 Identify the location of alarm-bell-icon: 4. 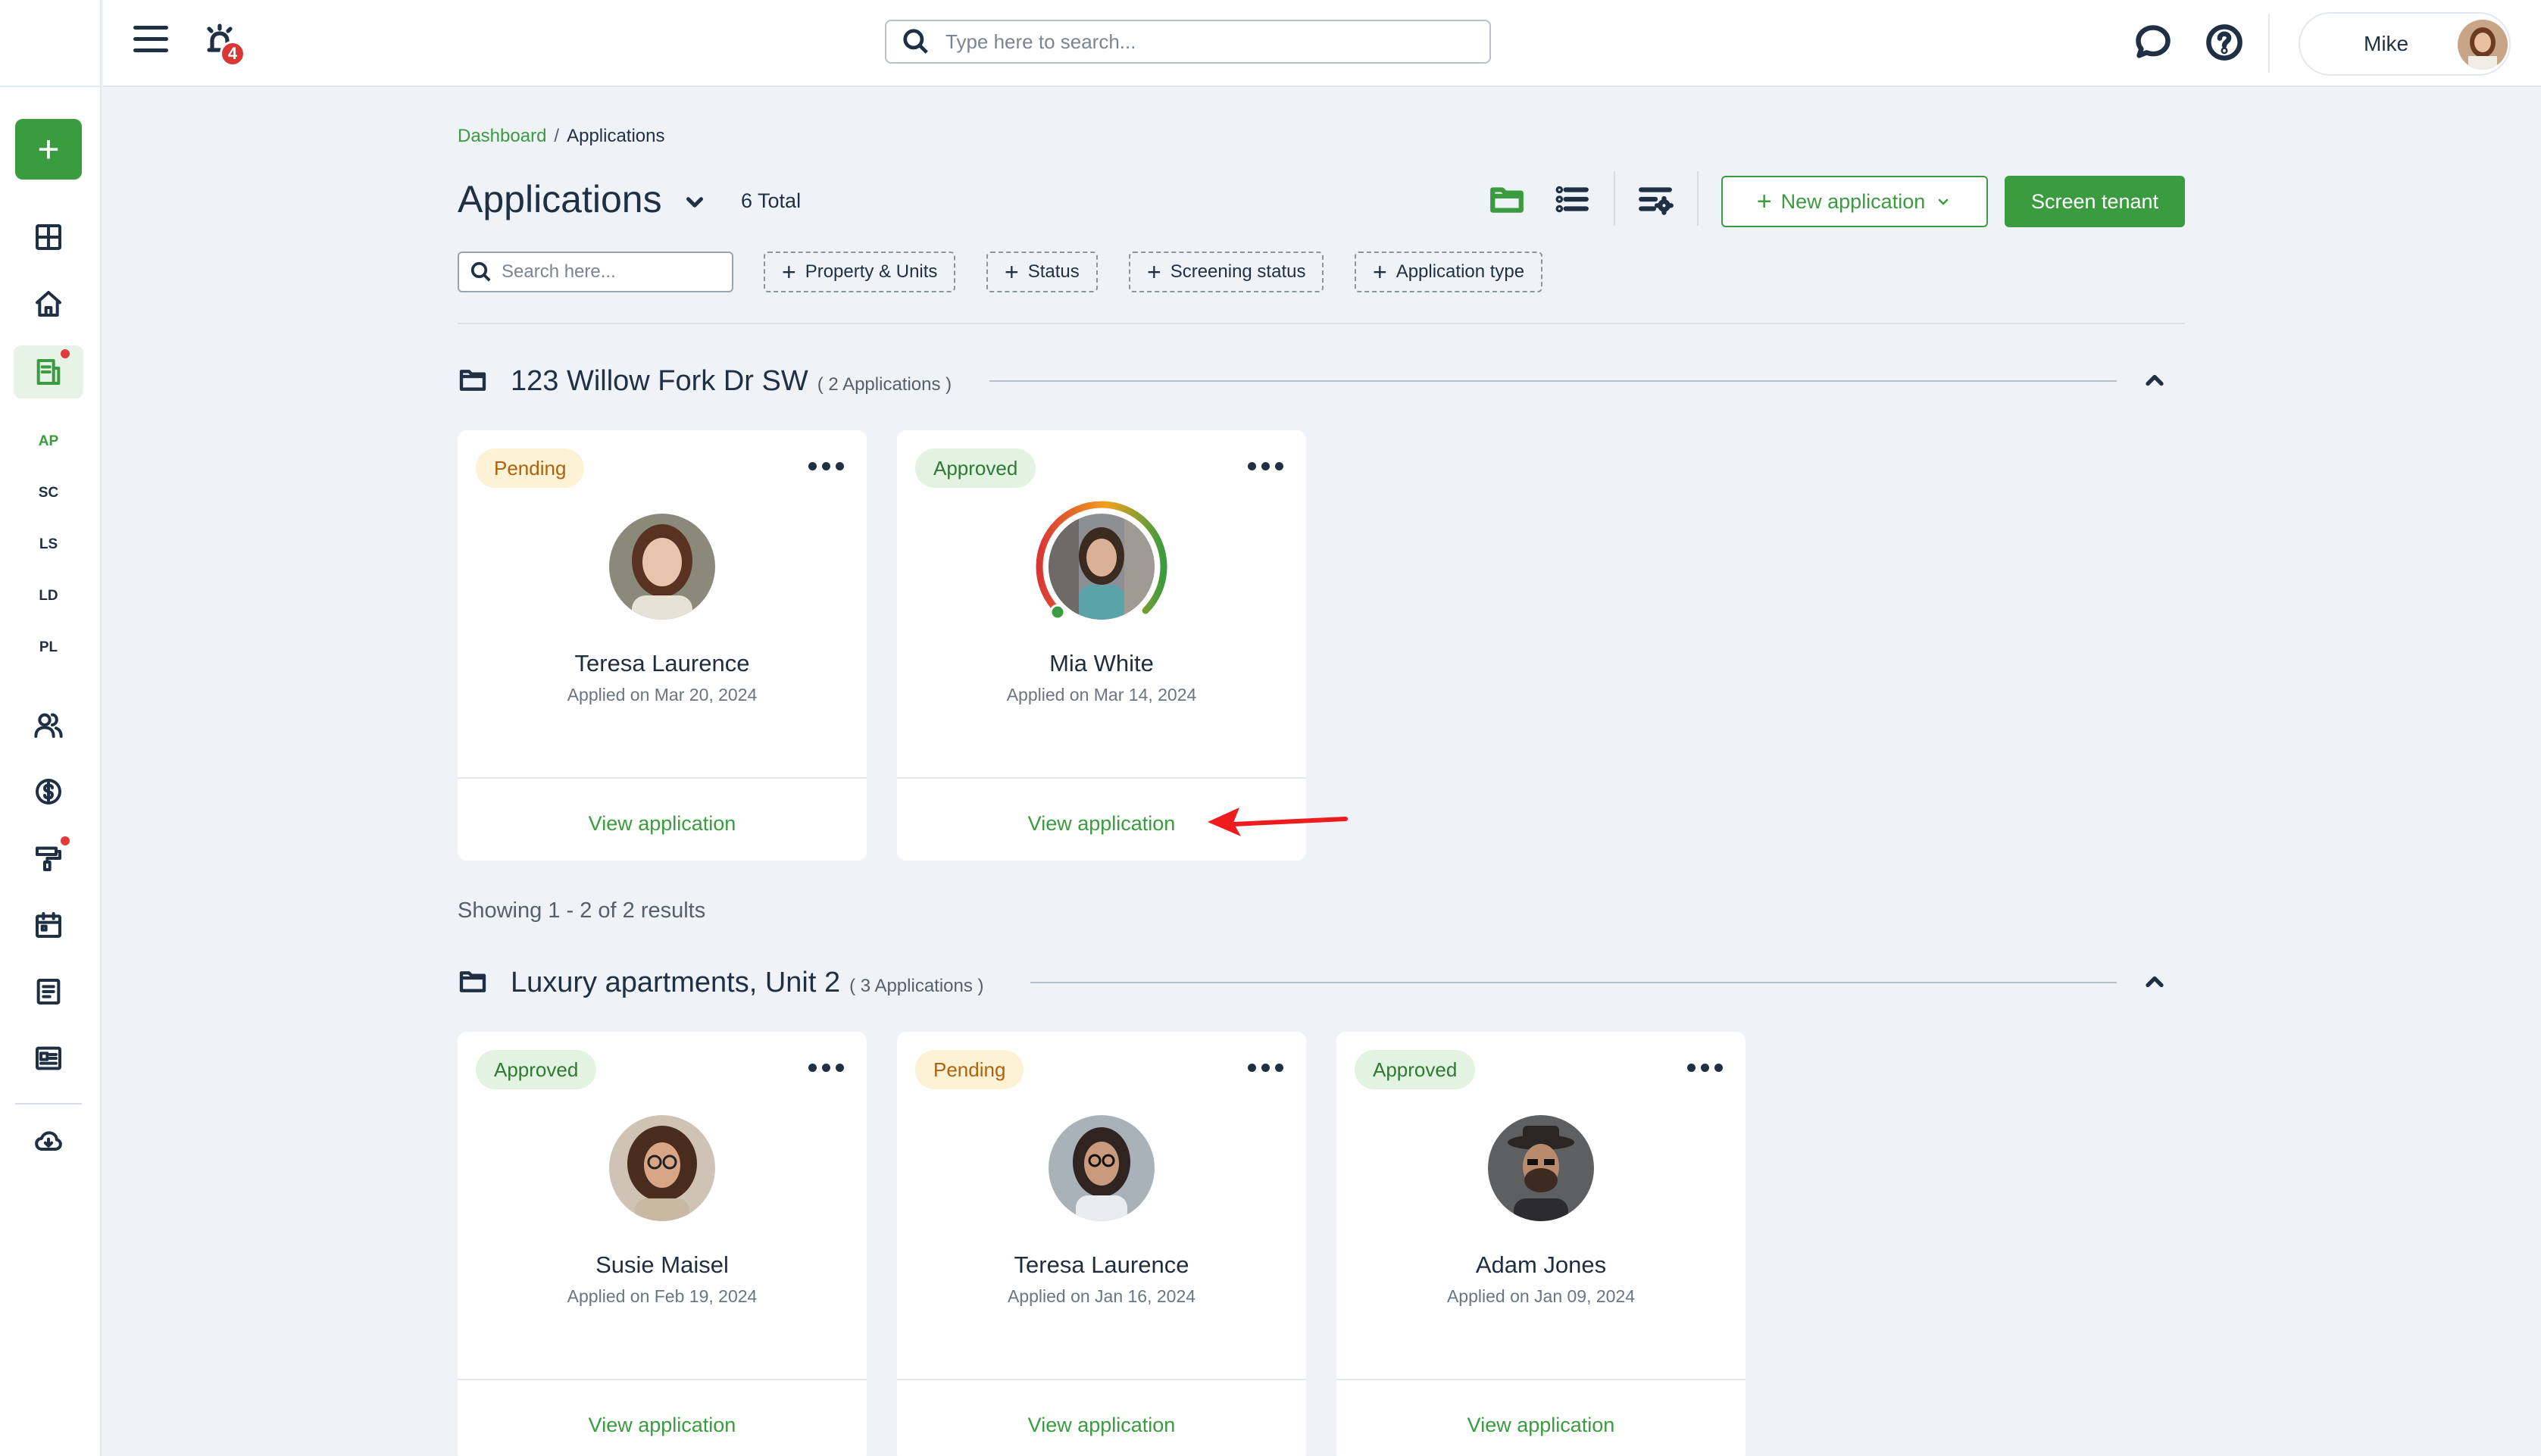
(223, 44).